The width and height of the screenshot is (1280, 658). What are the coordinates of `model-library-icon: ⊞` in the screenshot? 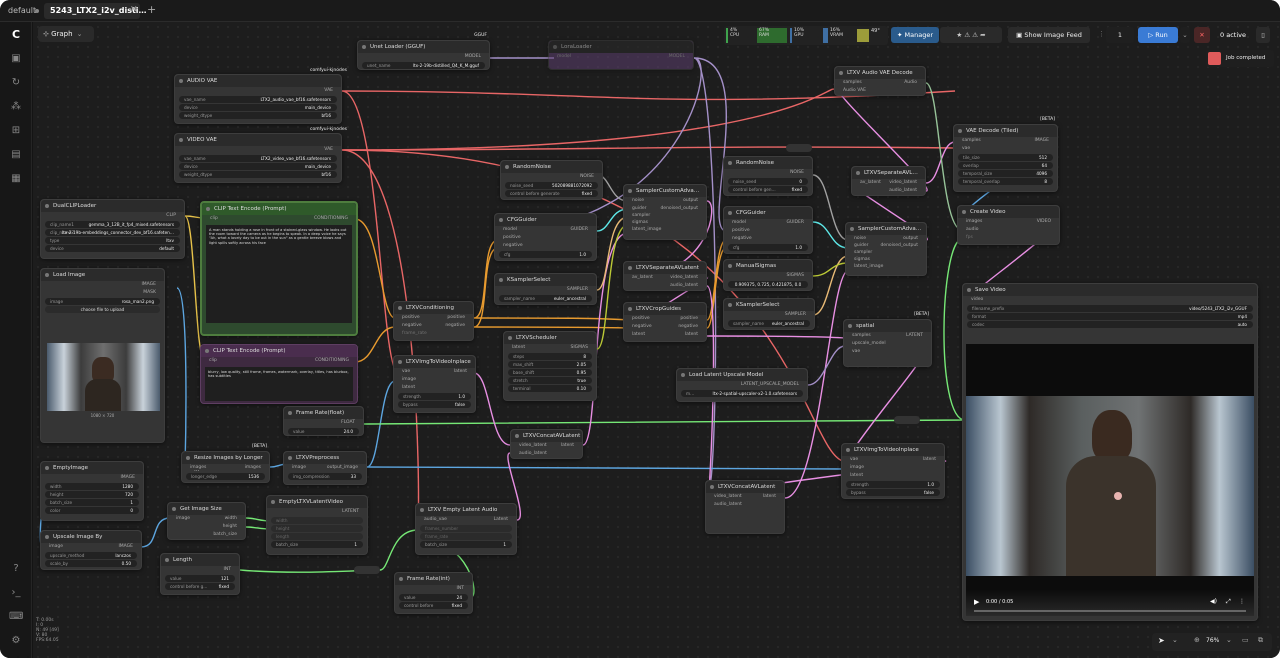 It's located at (16, 131).